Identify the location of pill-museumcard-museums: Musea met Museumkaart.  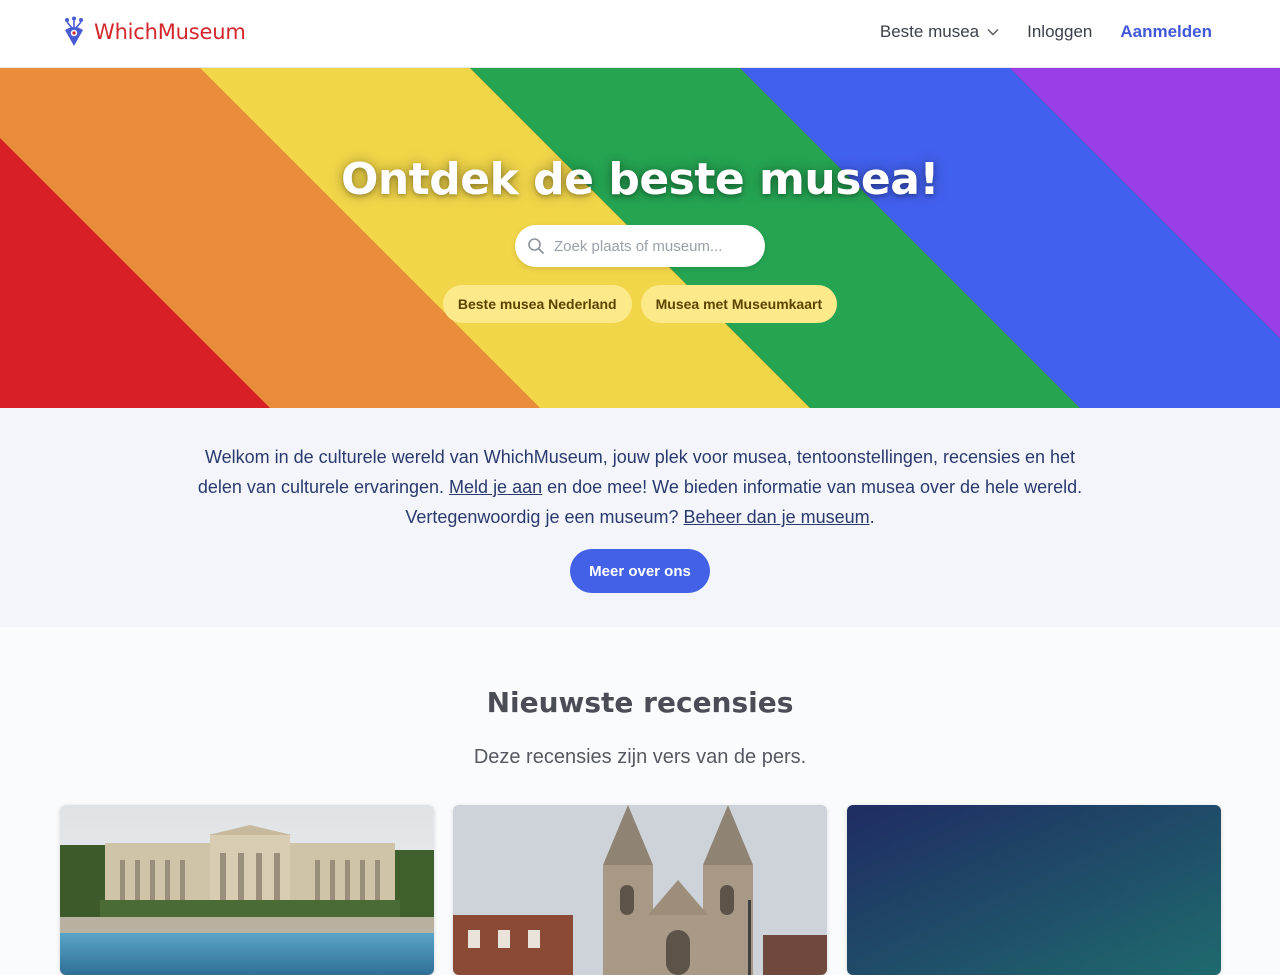
(739, 304).